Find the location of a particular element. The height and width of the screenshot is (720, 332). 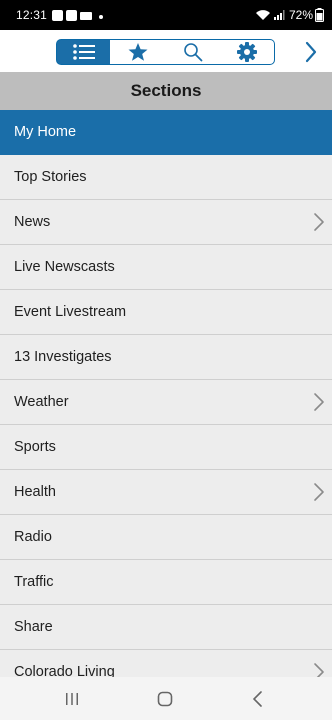

system-nav-bar is located at coordinates (166, 698).